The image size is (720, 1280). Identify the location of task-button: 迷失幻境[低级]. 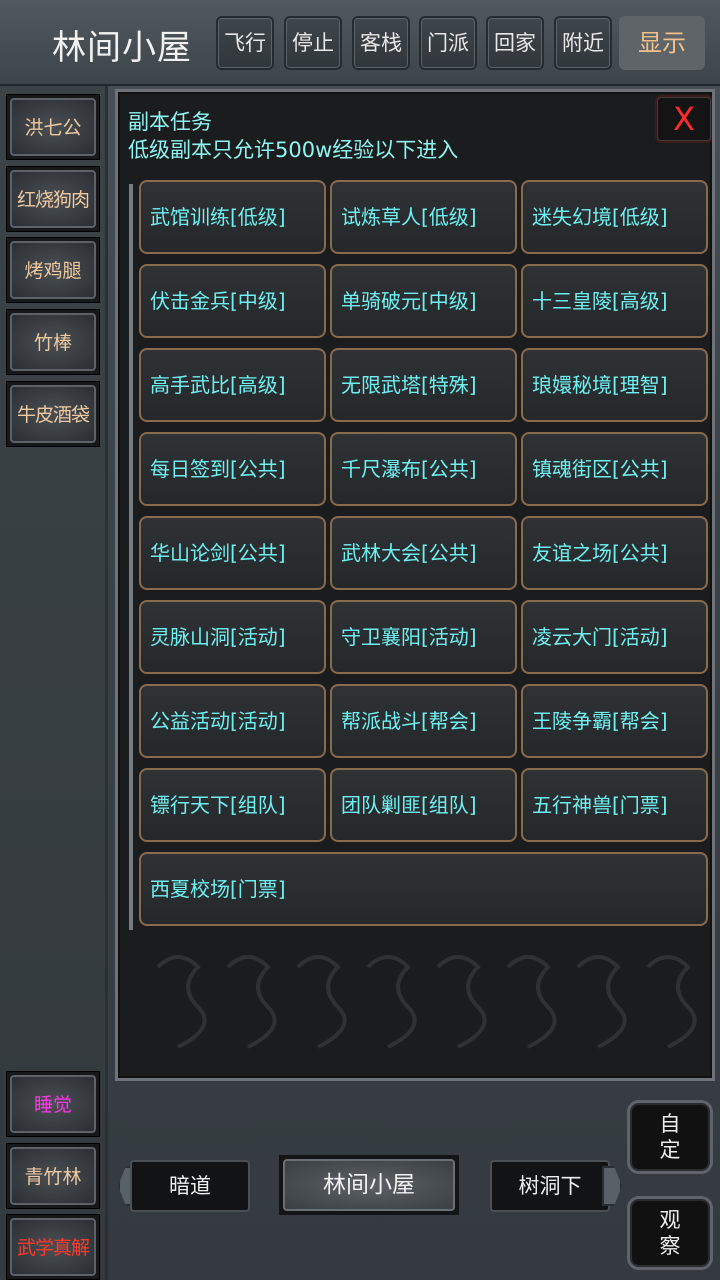
(614, 217).